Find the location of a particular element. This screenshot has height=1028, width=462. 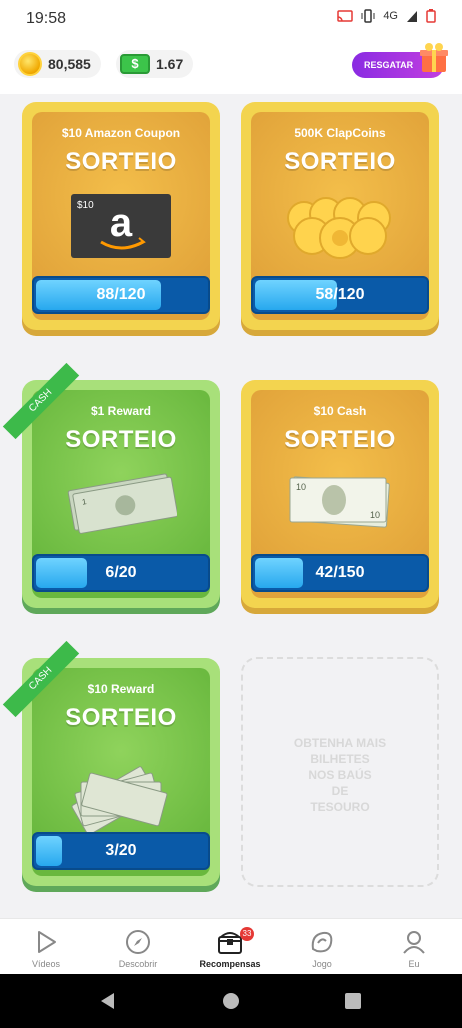

redeem-button: RESGATAR is located at coordinates (400, 60).